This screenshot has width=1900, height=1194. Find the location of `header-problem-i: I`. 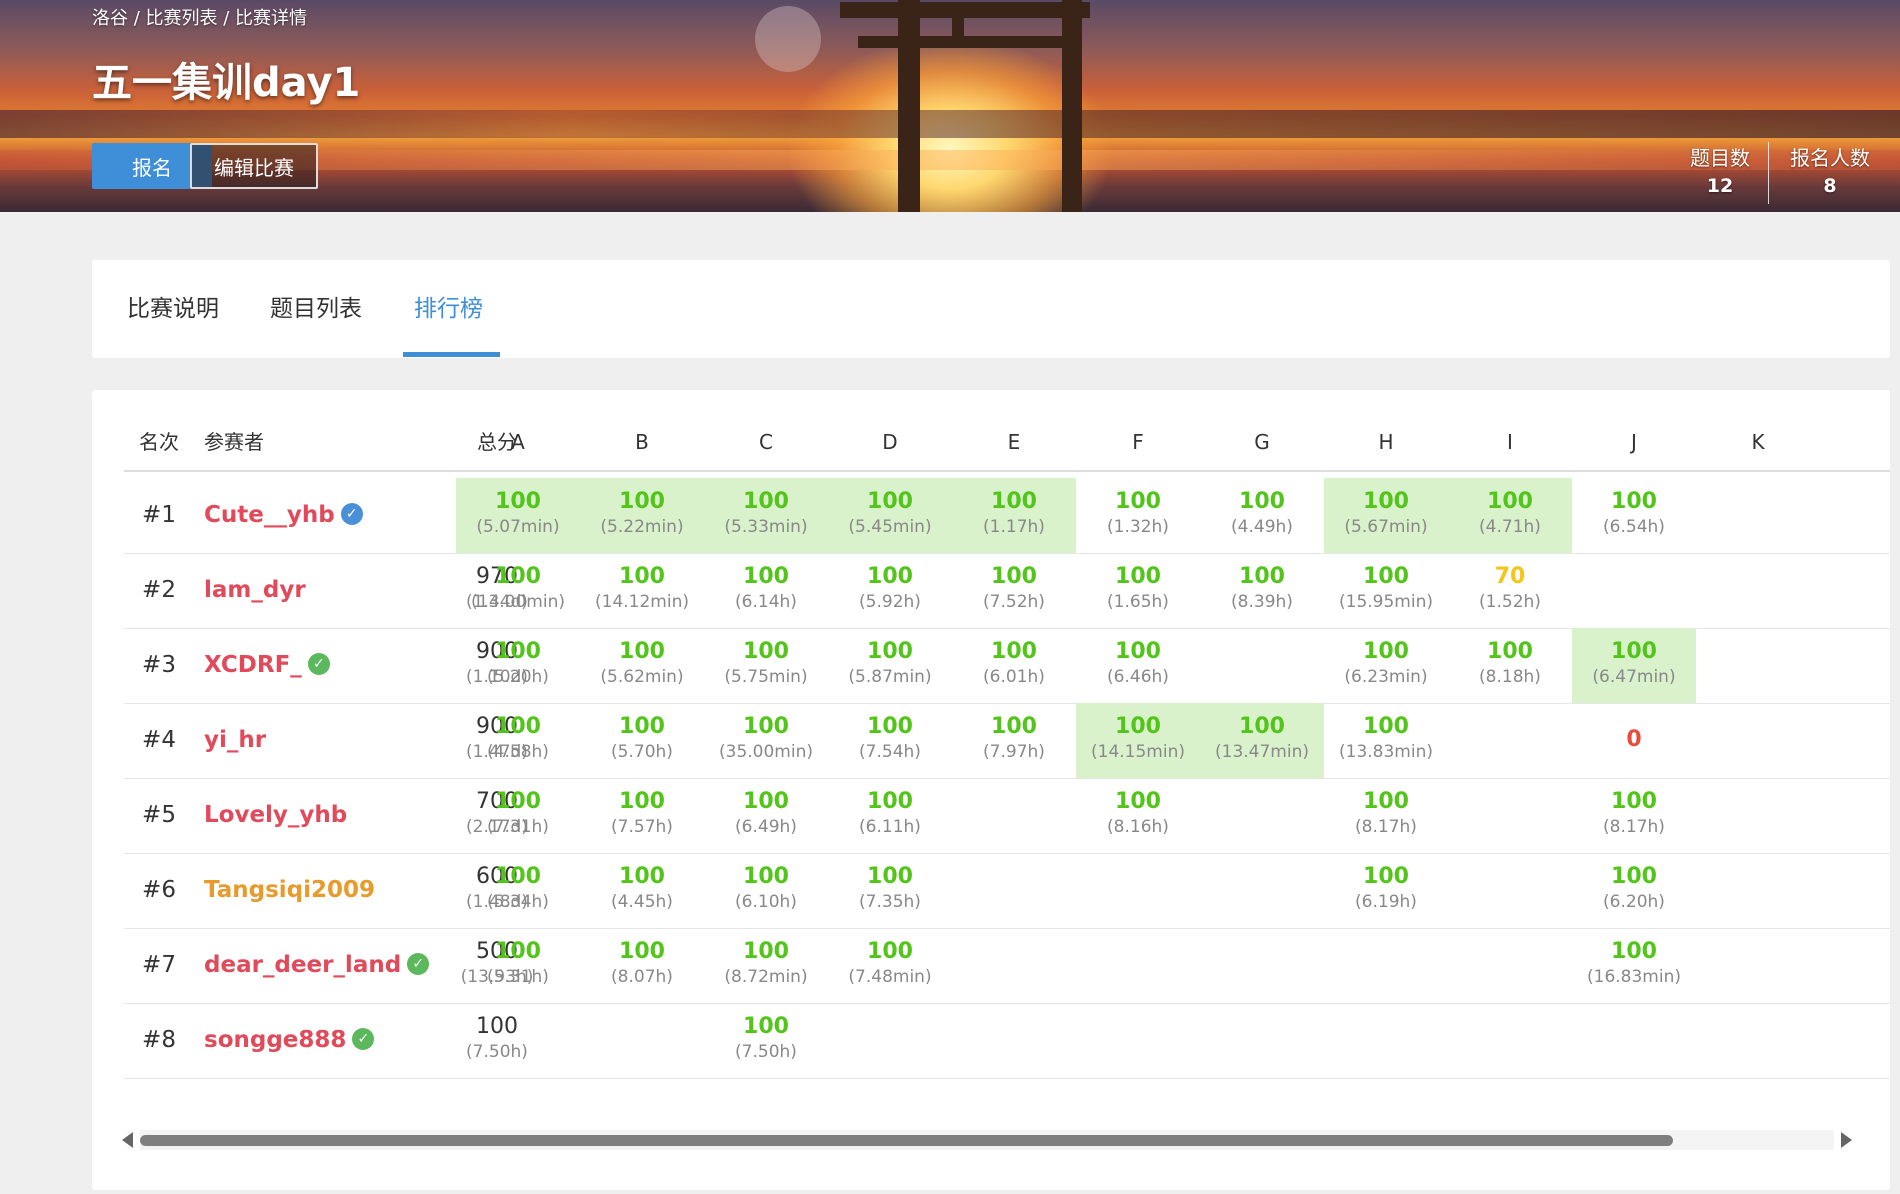

header-problem-i: I is located at coordinates (1510, 442).